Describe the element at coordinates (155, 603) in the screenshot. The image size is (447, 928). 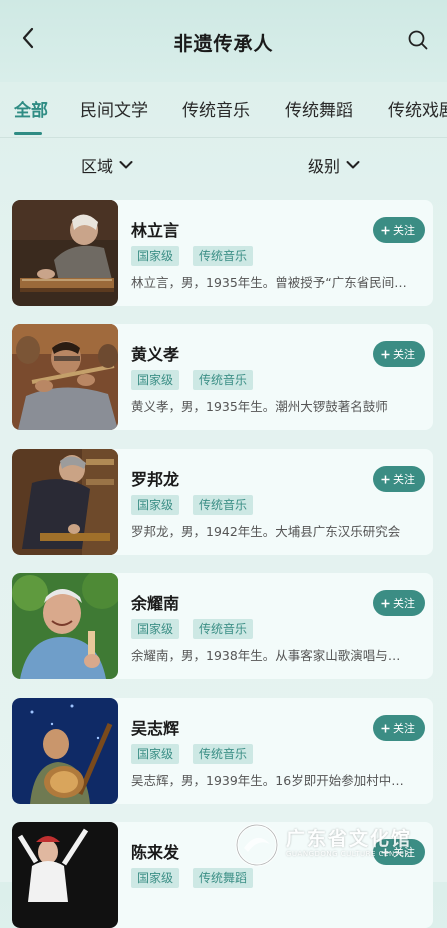
I see `inheritor-name: 余耀南` at that location.